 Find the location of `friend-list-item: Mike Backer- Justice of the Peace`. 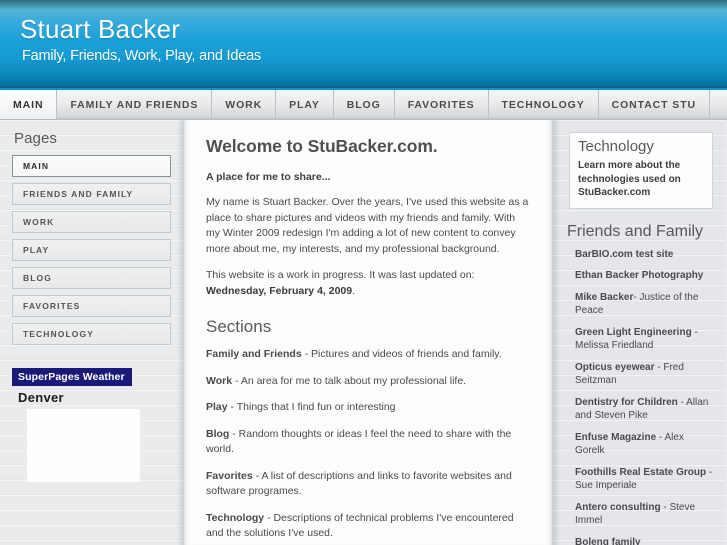

friend-list-item: Mike Backer- Justice of the Peace is located at coordinates (645, 304).